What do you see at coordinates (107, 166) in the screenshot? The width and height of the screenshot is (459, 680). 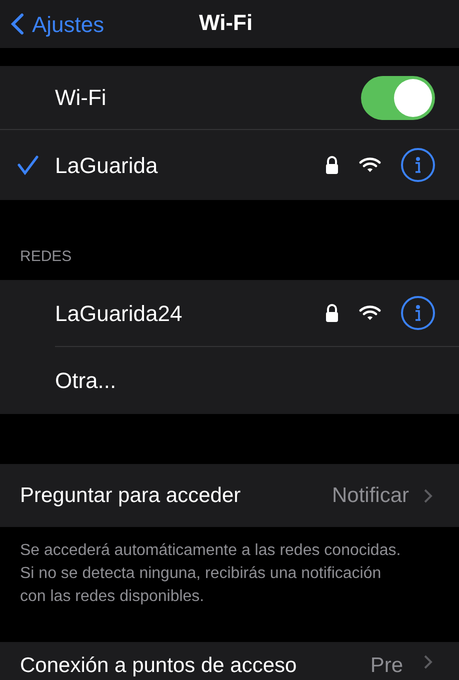 I see `network-name: LaGuarida` at bounding box center [107, 166].